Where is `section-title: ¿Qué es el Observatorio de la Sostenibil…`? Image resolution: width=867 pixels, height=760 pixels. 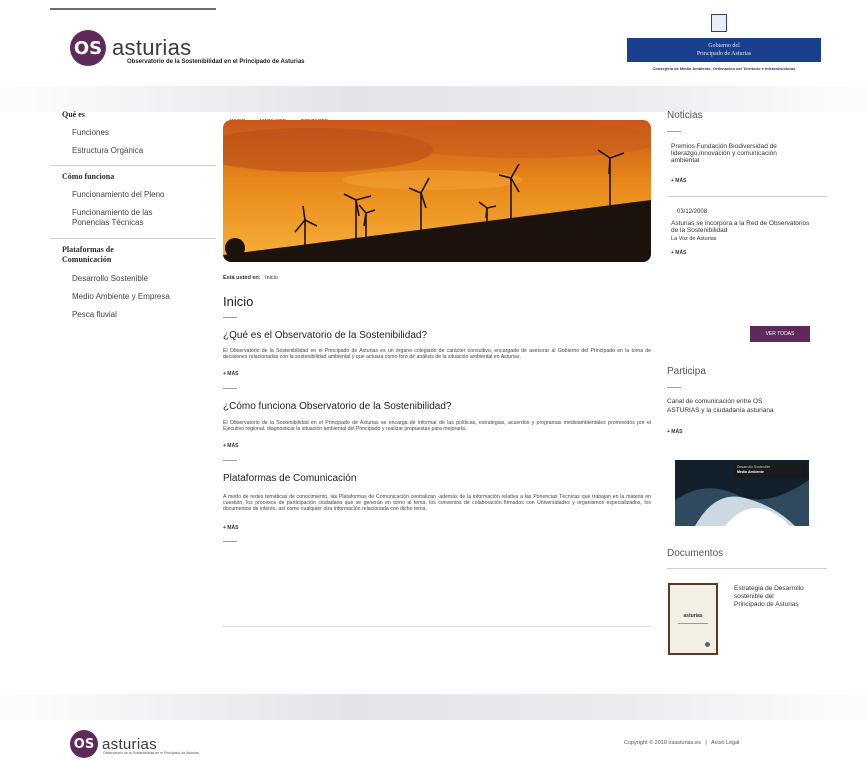 section-title: ¿Qué es el Observatorio de la Sostenibil… is located at coordinates (325, 335).